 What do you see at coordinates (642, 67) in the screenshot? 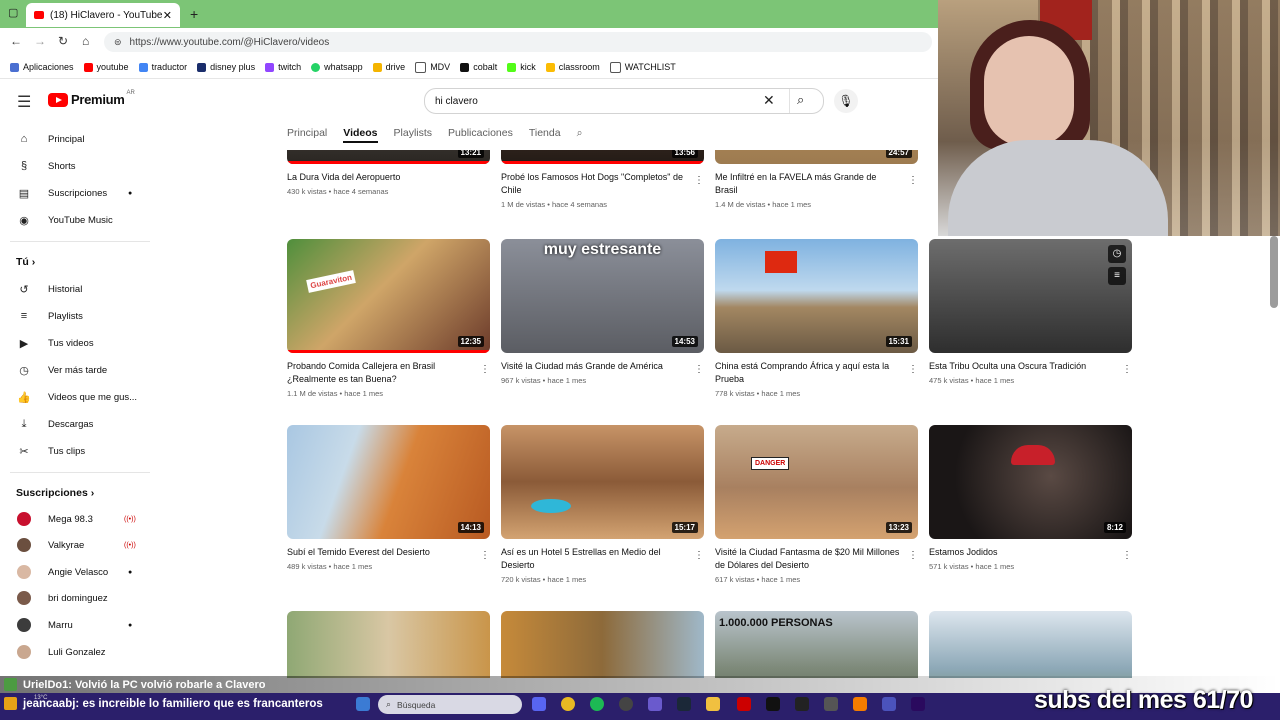
I see `bookmark-watchlist: WATCHLIST` at bounding box center [642, 67].